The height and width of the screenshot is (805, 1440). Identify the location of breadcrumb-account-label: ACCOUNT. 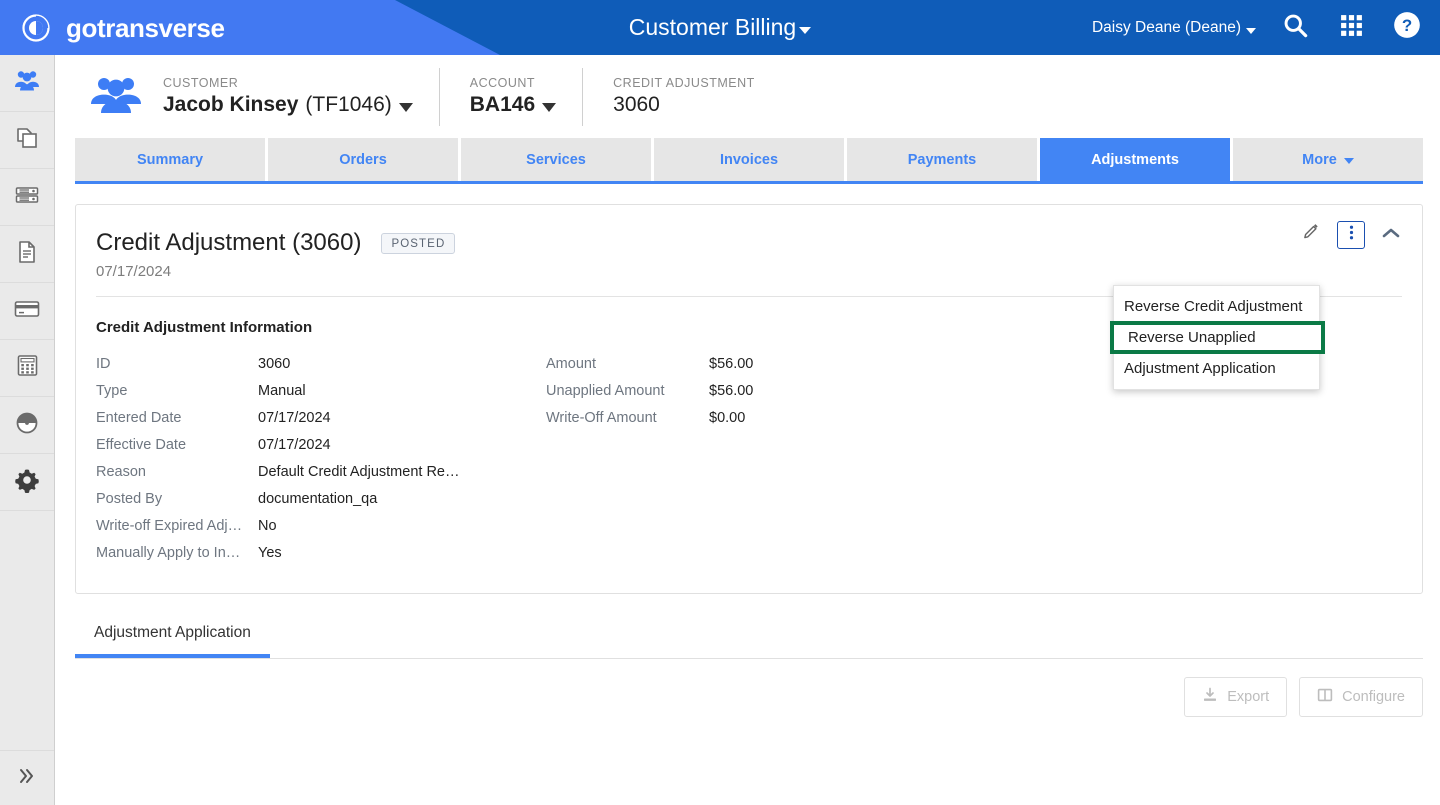
(502, 83).